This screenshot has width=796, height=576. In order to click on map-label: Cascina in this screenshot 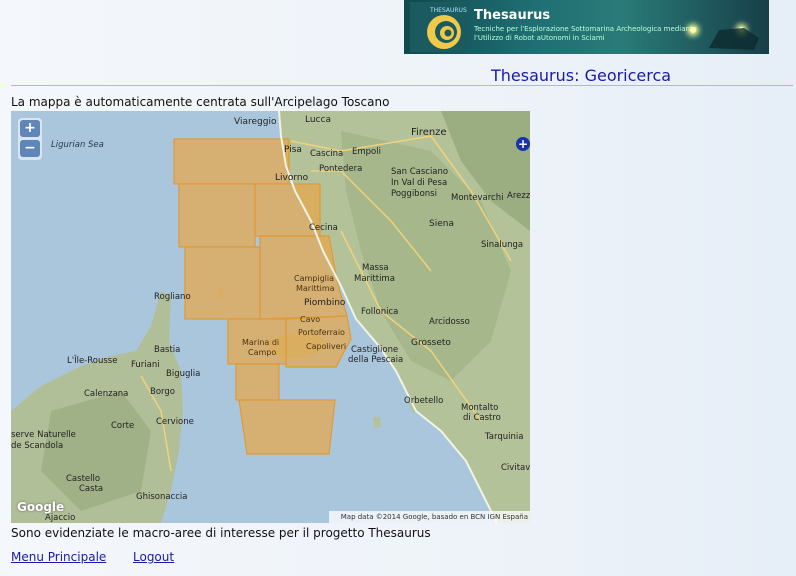, I will do `click(327, 154)`.